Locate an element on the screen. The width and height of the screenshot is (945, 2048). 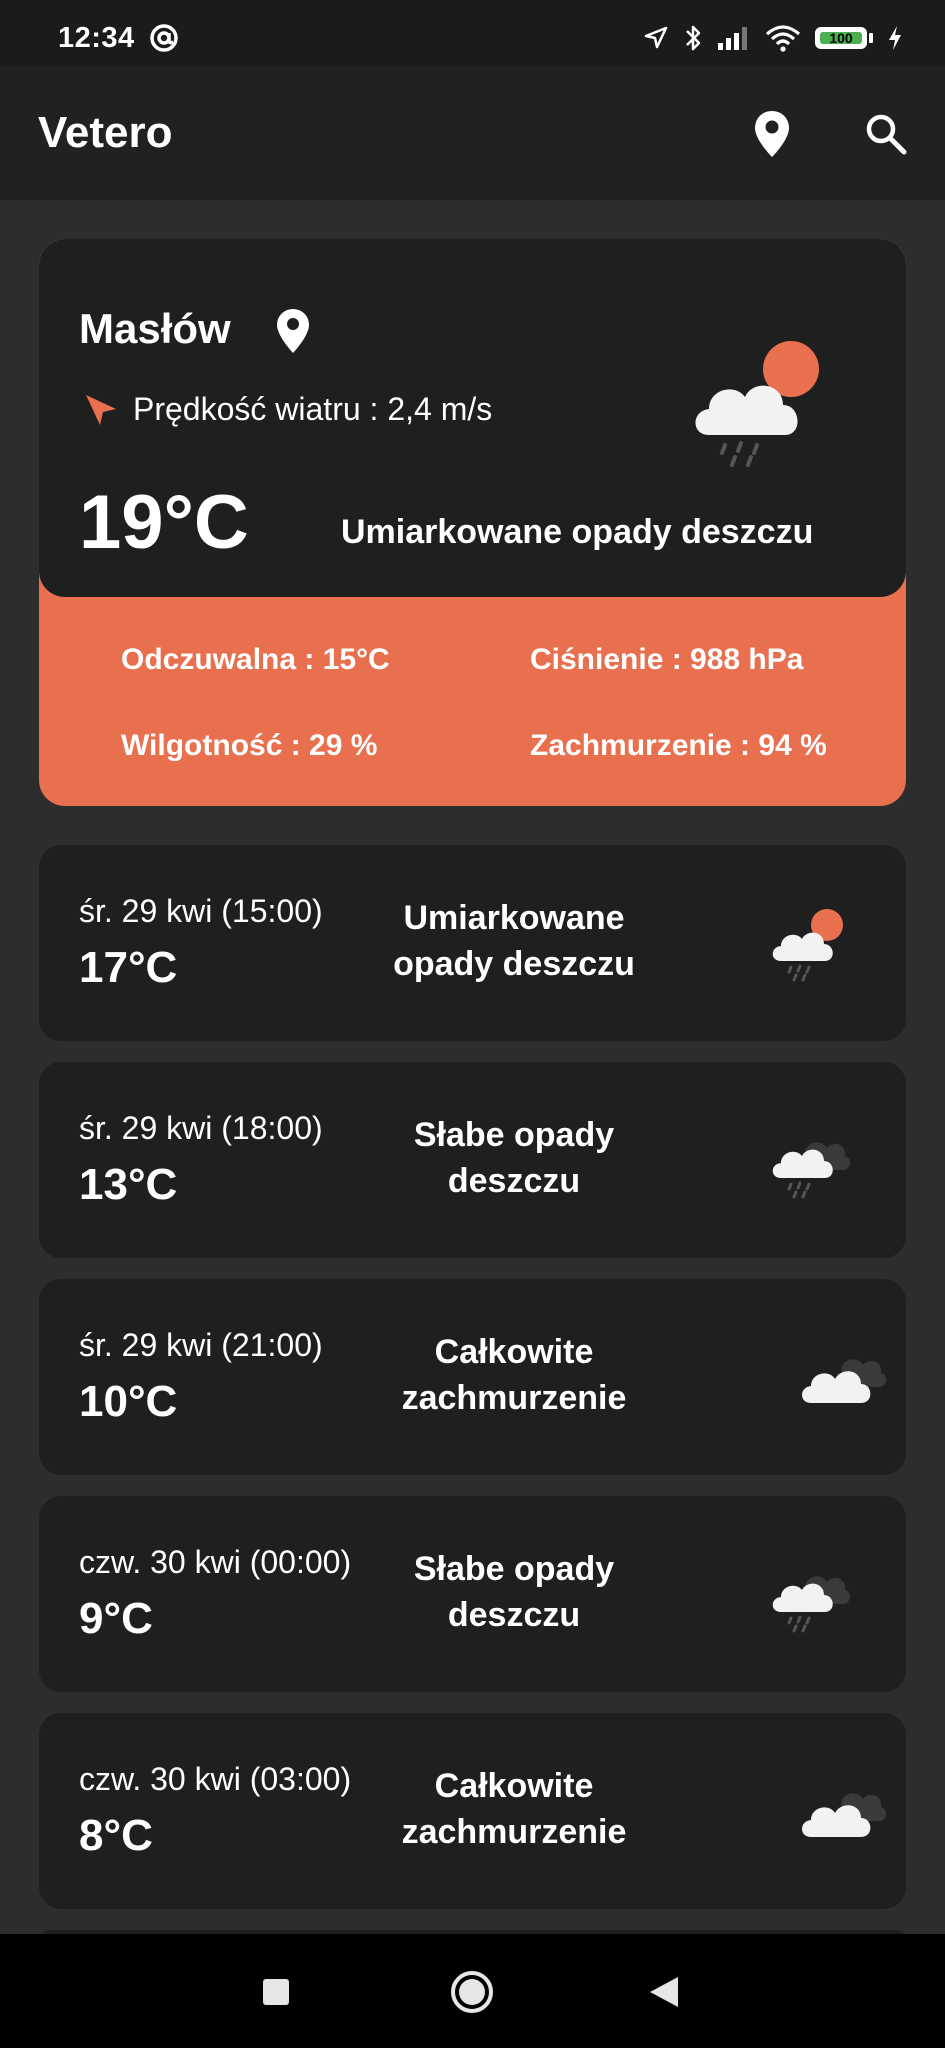
wind-row: Prędkość wiatru : 2,4 m/s is located at coordinates (287, 409).